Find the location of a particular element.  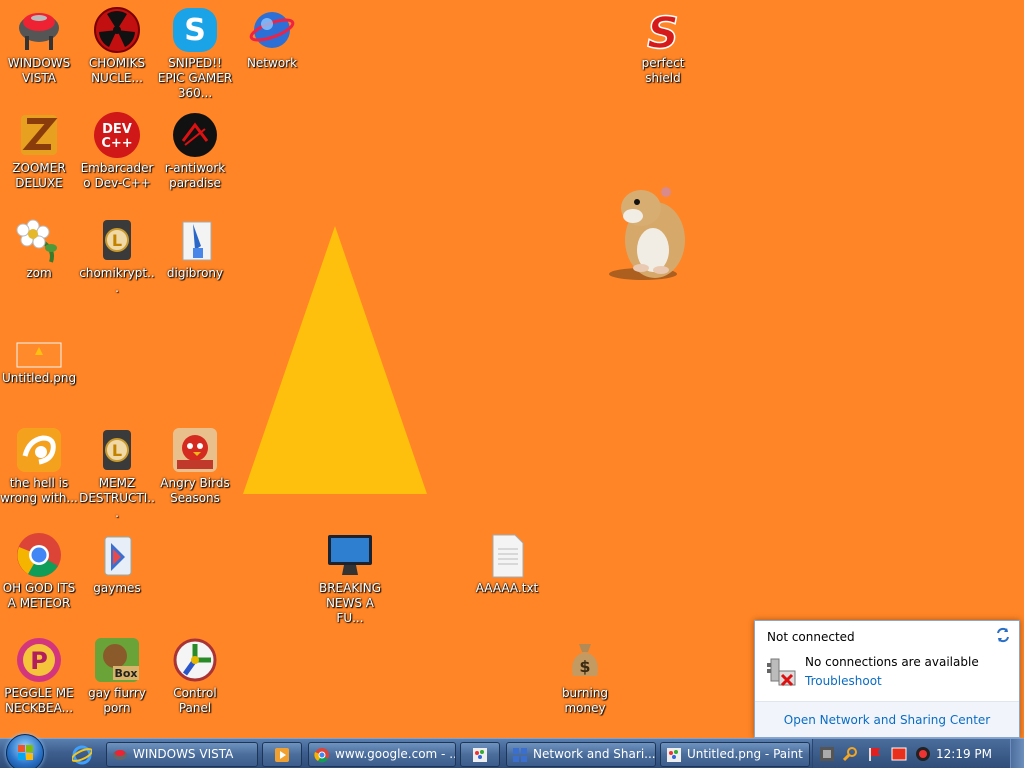

antiwork-icon is located at coordinates (195, 135).